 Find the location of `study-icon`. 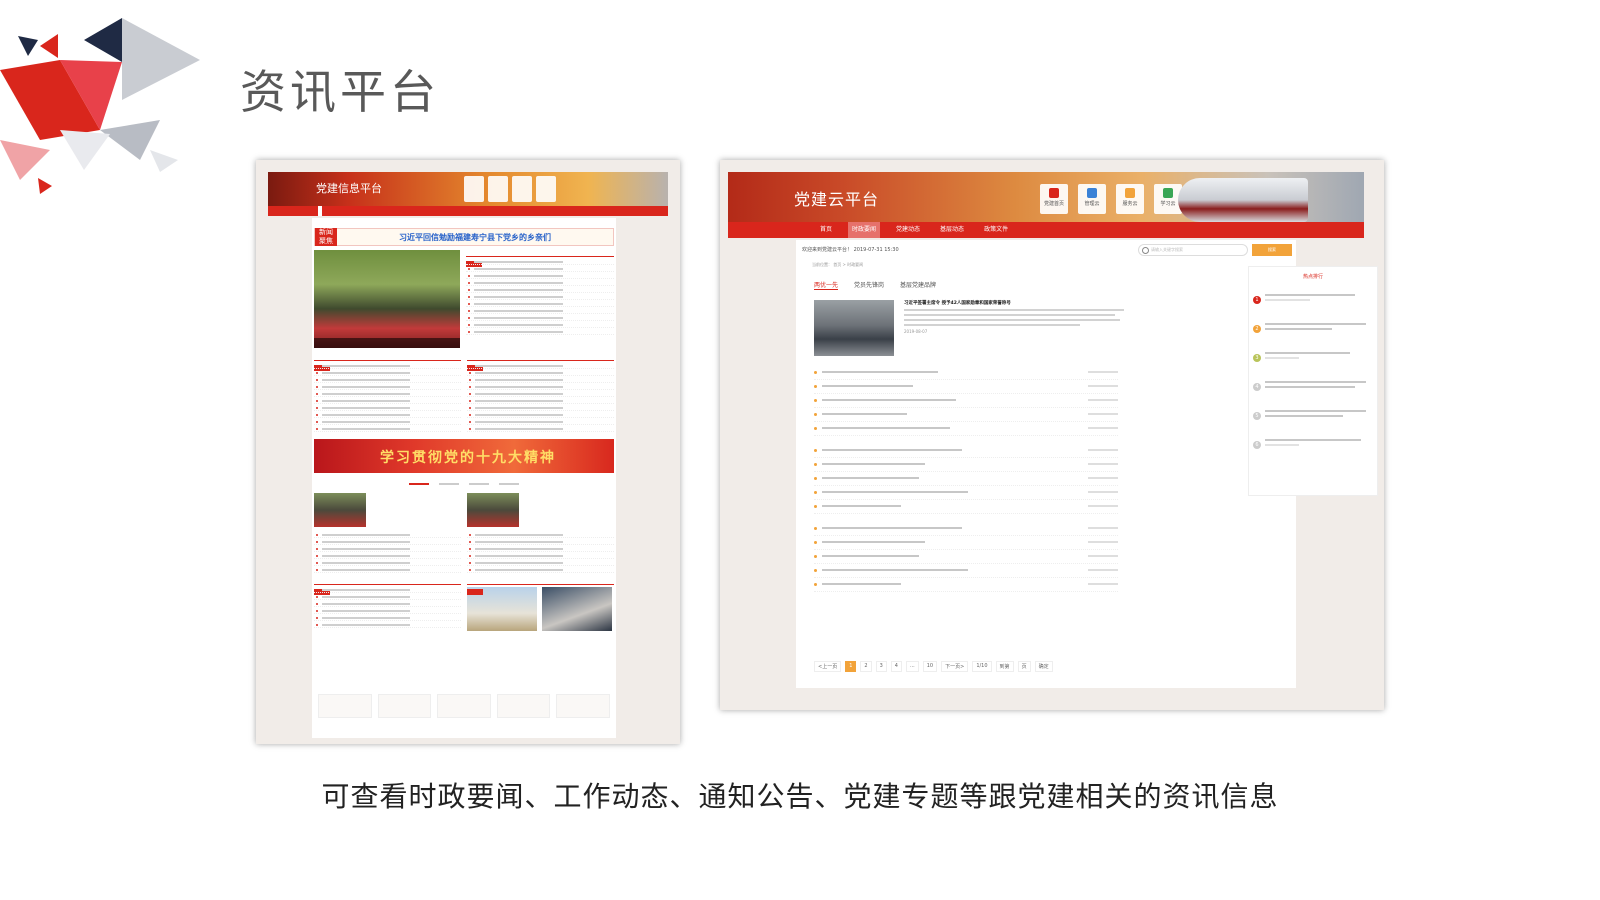

study-icon is located at coordinates (546, 189).